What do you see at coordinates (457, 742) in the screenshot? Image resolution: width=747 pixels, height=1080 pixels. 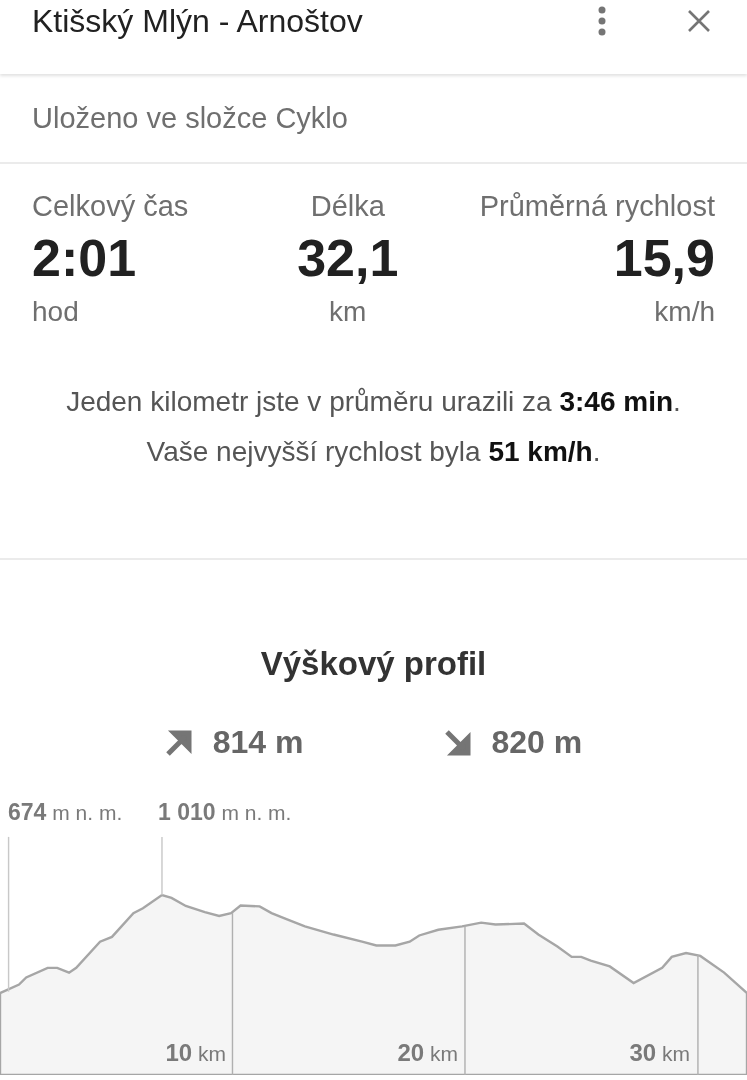 I see `arrow-down-right-icon` at bounding box center [457, 742].